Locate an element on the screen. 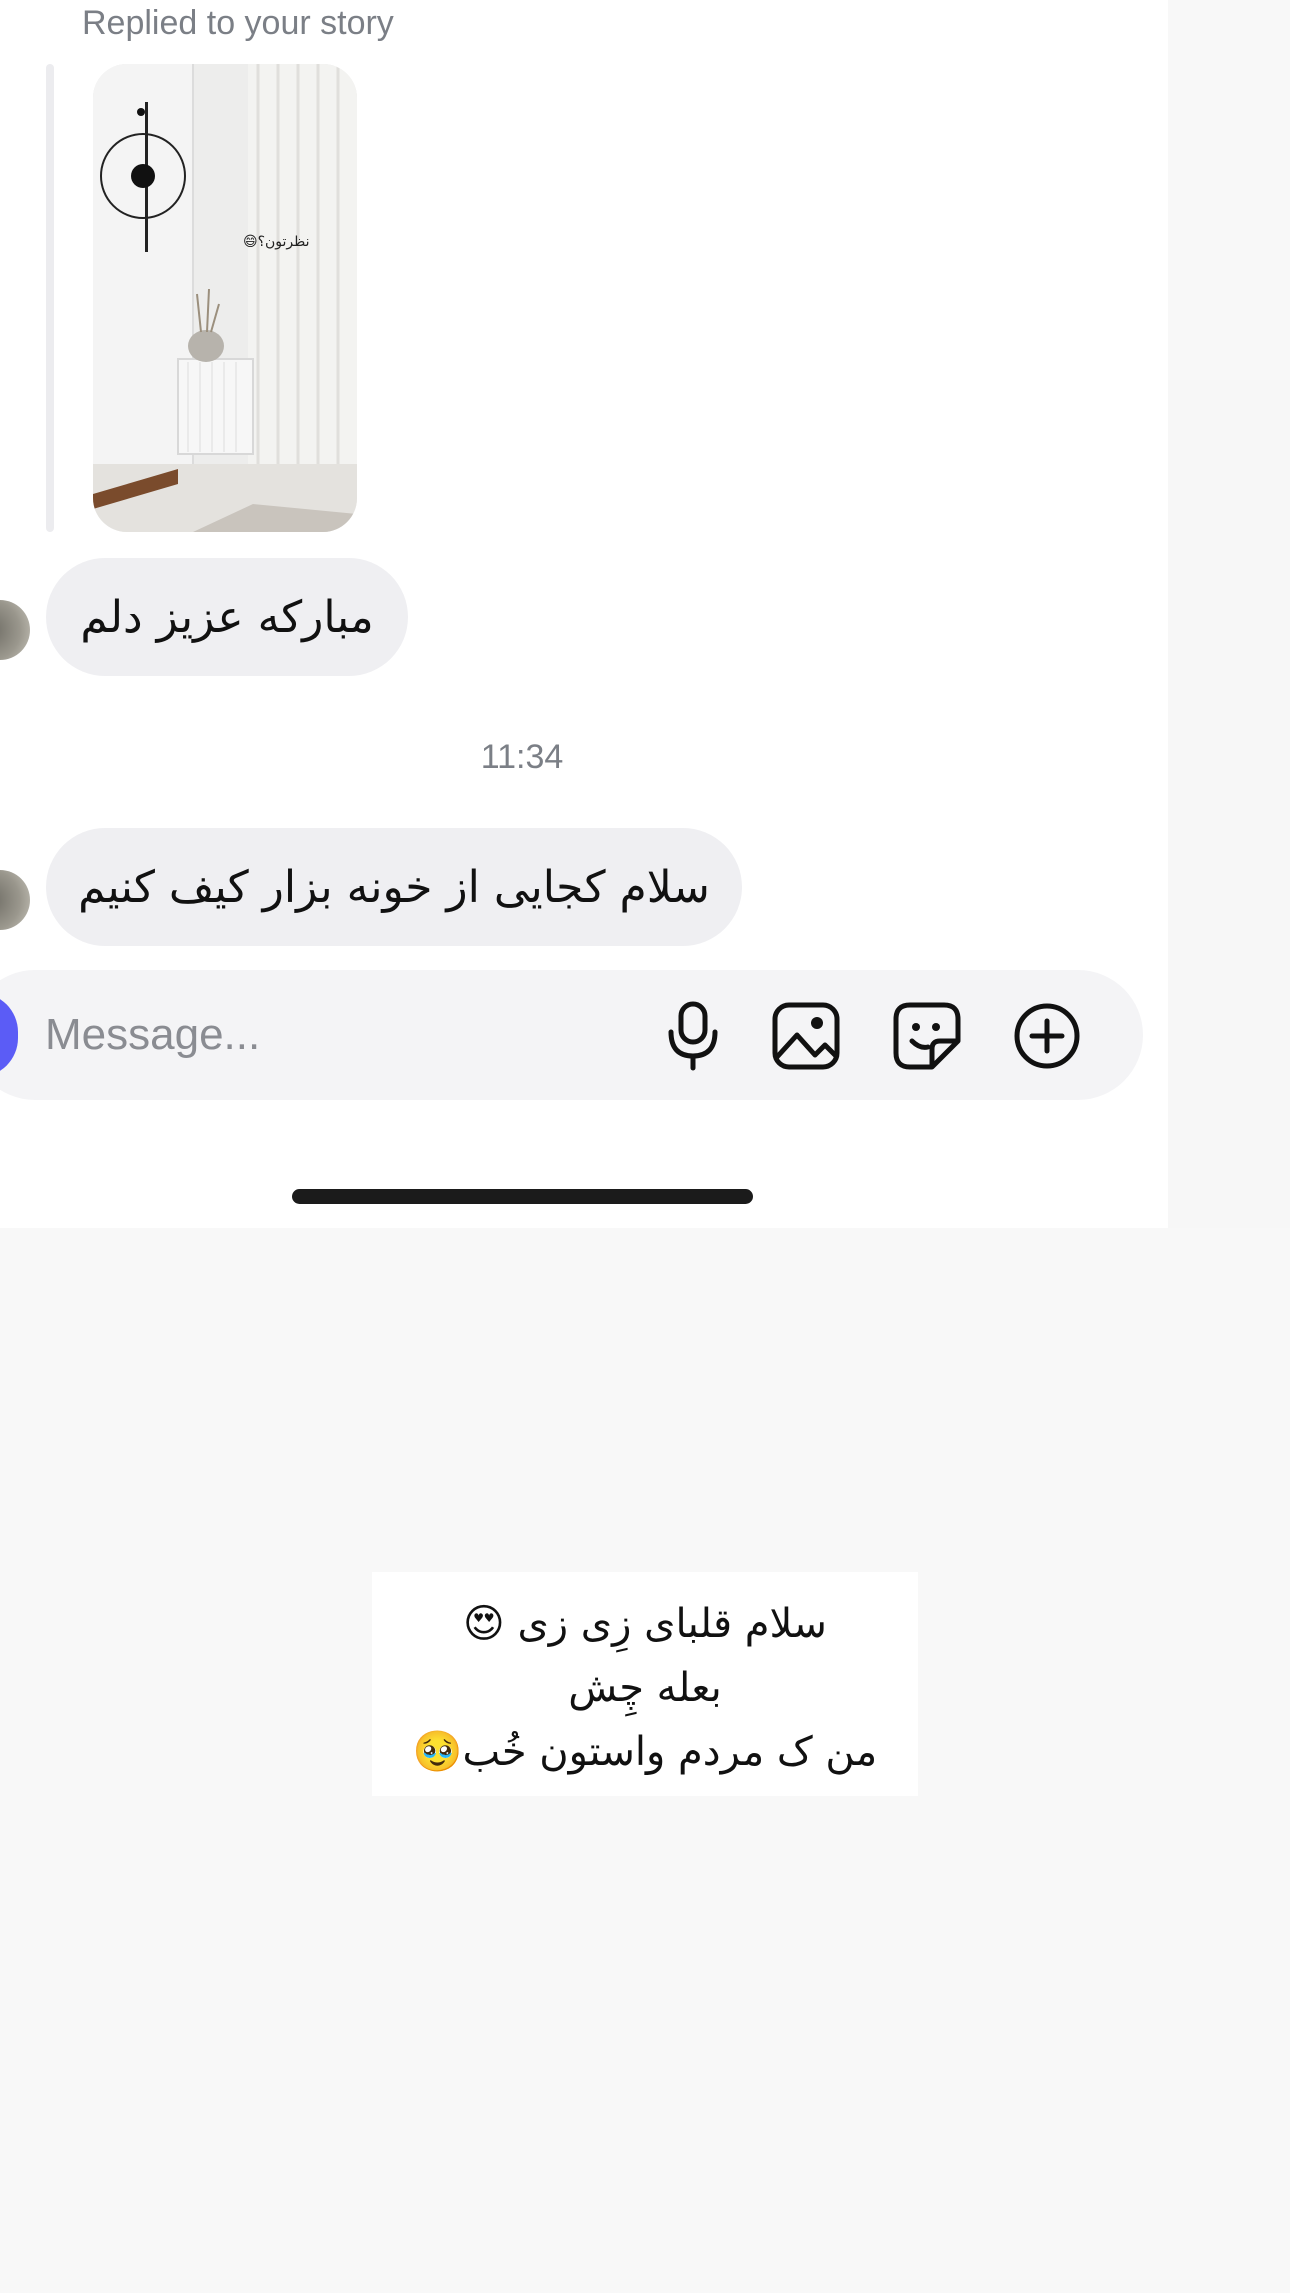 The height and width of the screenshot is (2293, 1290). message-text: مبارکه عزیز دلم is located at coordinates (227, 617).